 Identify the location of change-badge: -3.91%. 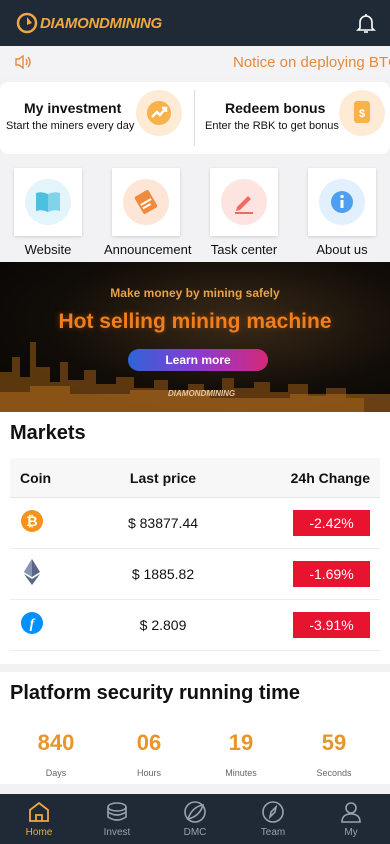
(331, 625).